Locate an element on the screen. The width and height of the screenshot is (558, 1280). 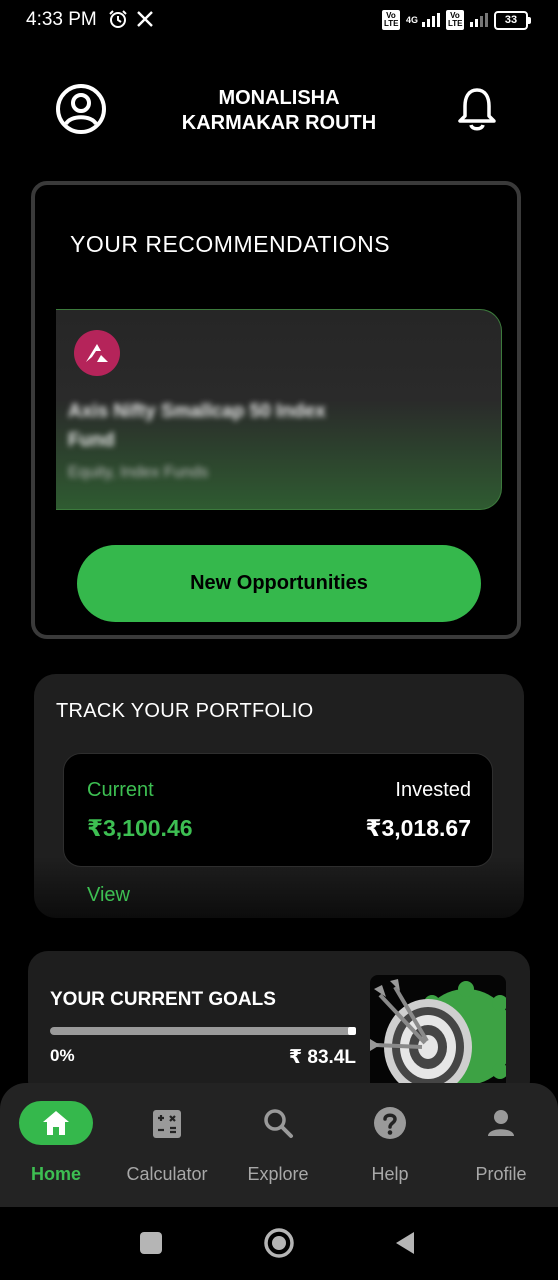
invested-label: Invested is located at coordinates (433, 790).